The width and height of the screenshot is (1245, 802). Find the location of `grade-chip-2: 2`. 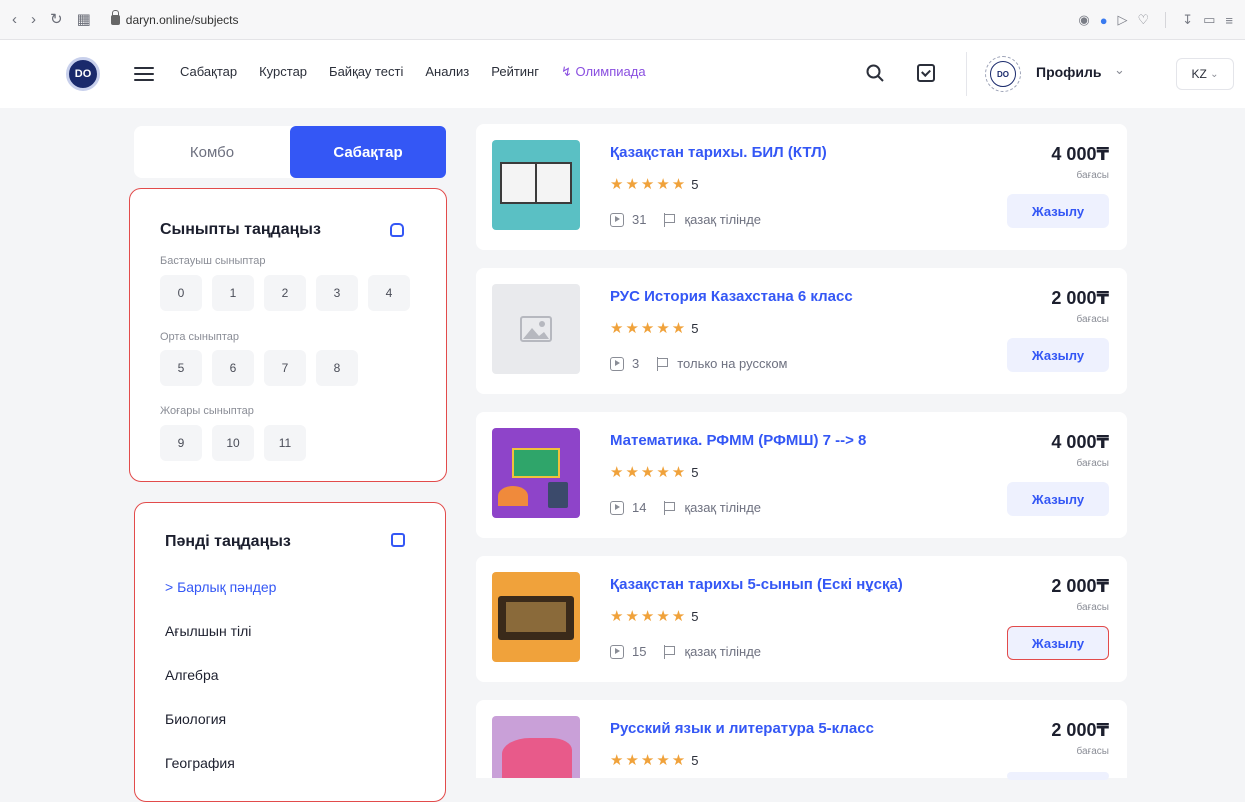

grade-chip-2: 2 is located at coordinates (285, 293).